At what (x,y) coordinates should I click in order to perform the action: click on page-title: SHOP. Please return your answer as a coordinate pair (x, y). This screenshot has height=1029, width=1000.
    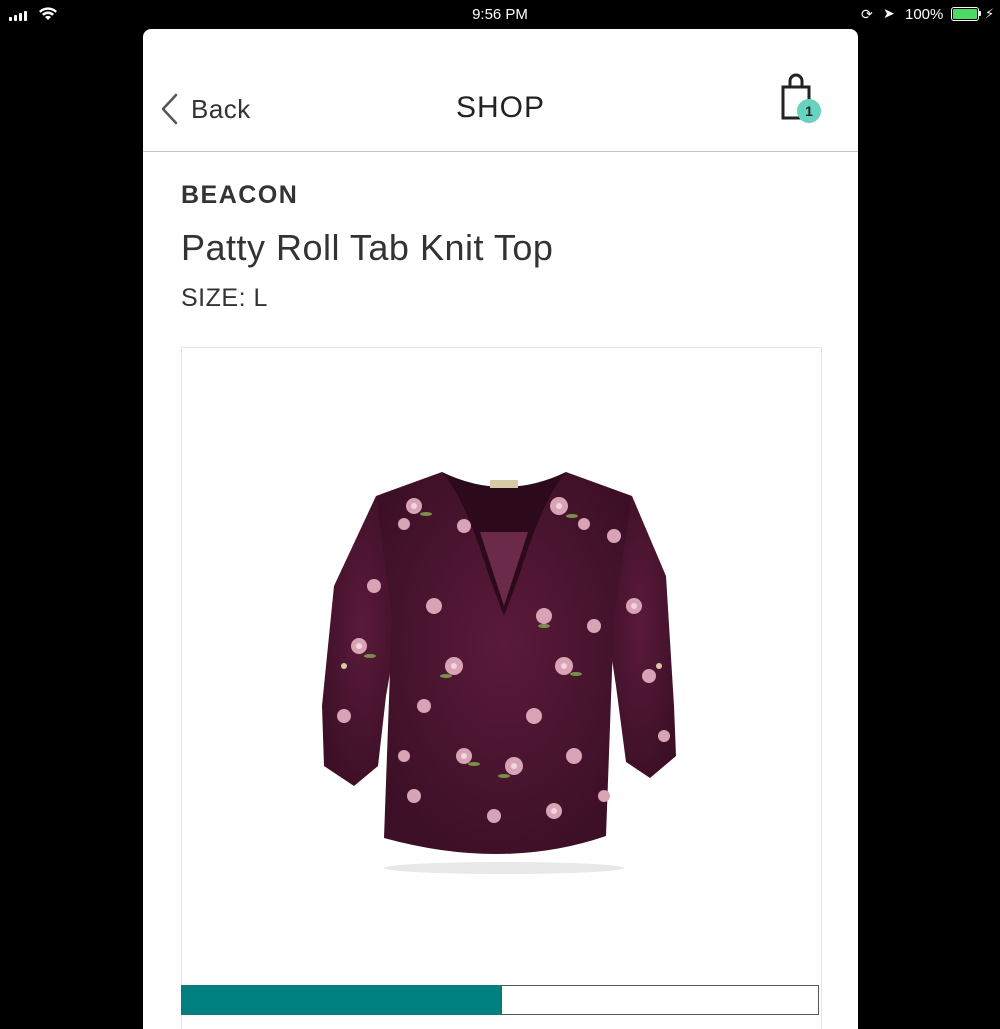
    Looking at the image, I should click on (500, 107).